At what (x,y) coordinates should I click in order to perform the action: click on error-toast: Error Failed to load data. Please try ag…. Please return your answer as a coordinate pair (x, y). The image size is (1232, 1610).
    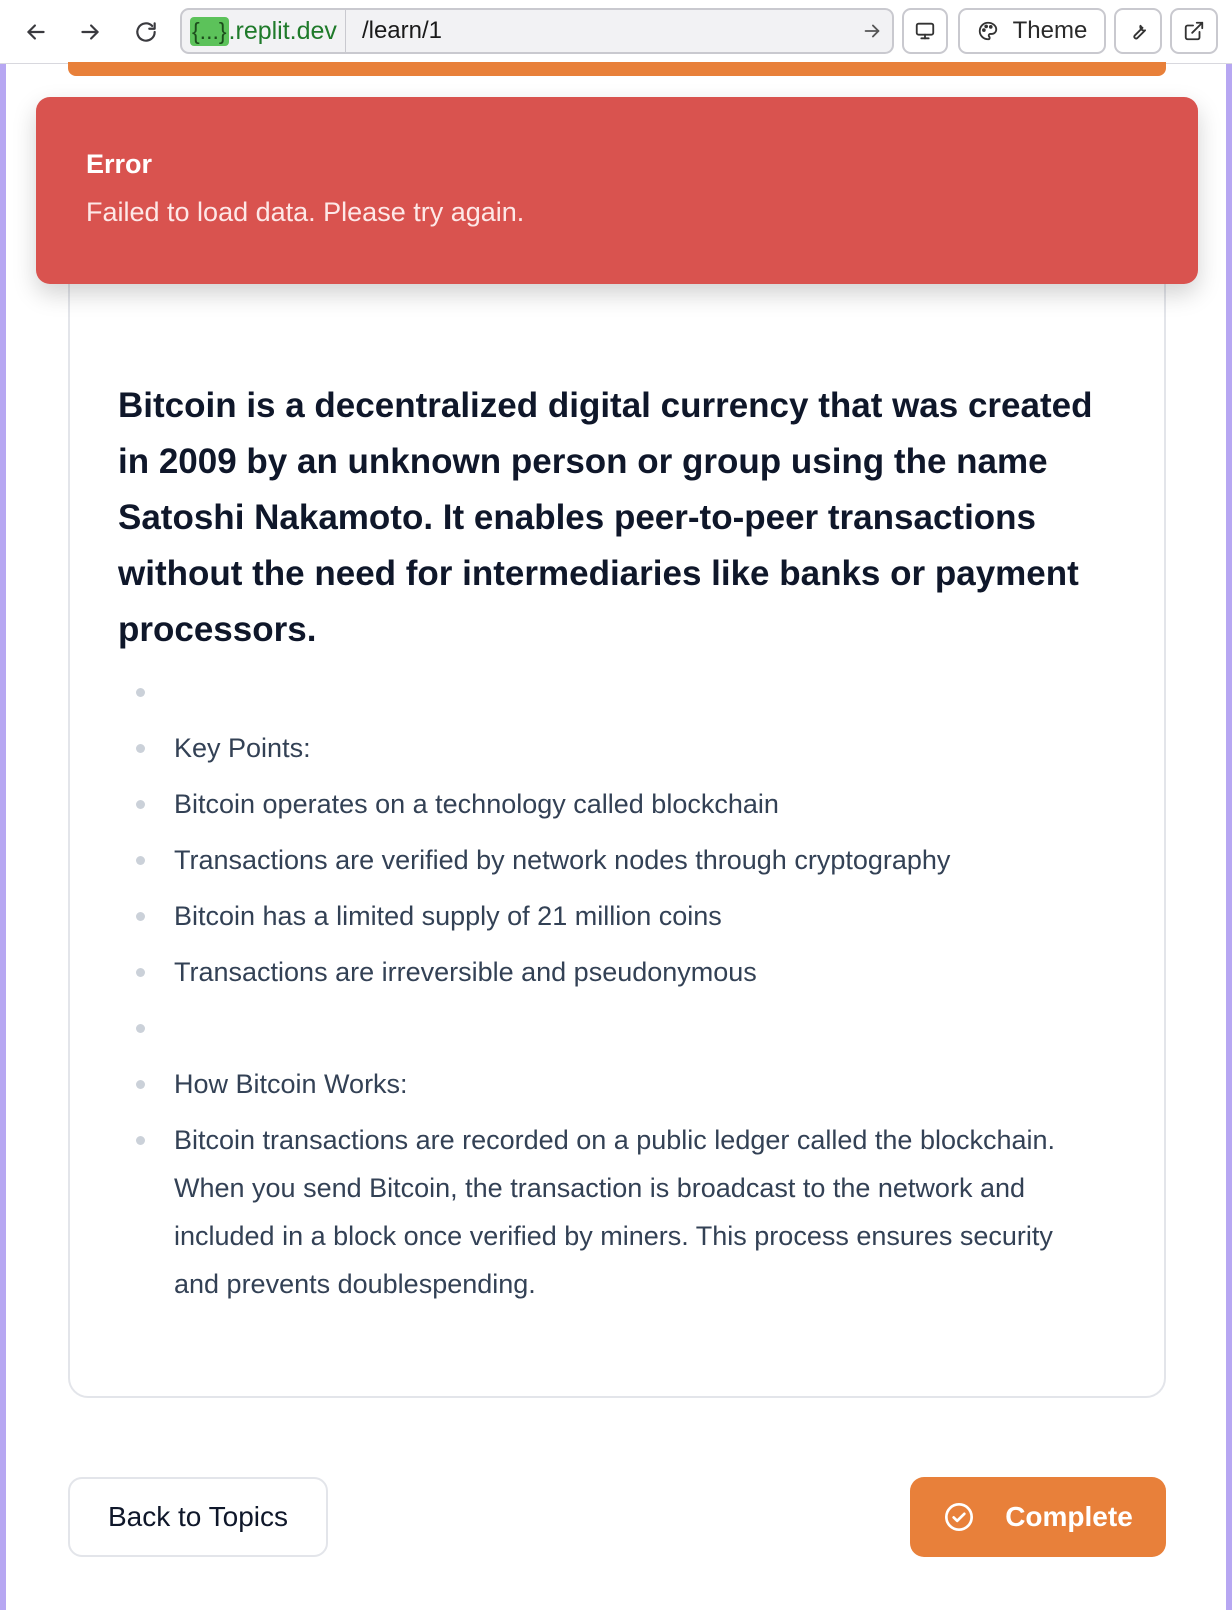
    Looking at the image, I should click on (617, 190).